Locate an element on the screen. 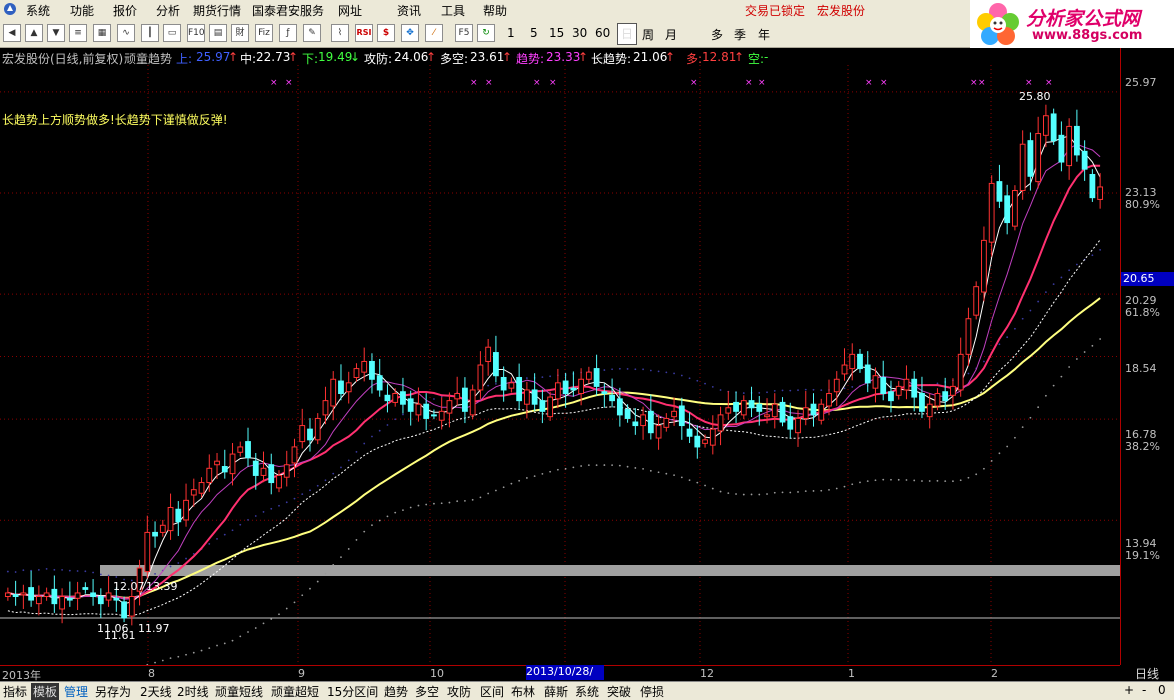 The image size is (1174, 700). finance-icon: 財 is located at coordinates (240, 33).